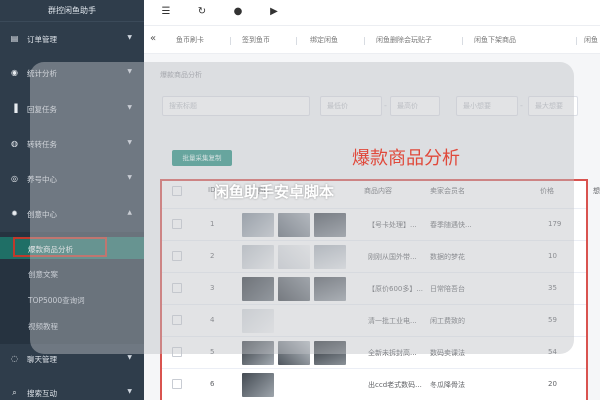  I want to click on section-title: 爆款商品分析, so click(406, 158).